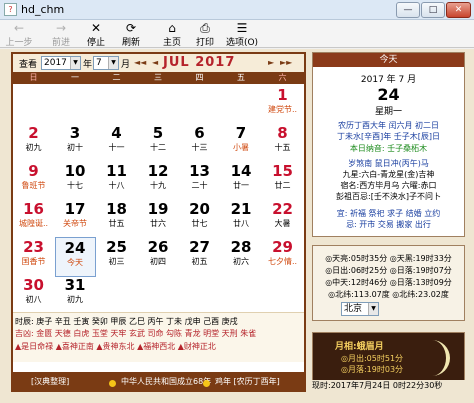 This screenshot has height=403, width=474. Describe the element at coordinates (140, 62) in the screenshot. I see `prev-year-button: ◄◄` at that location.